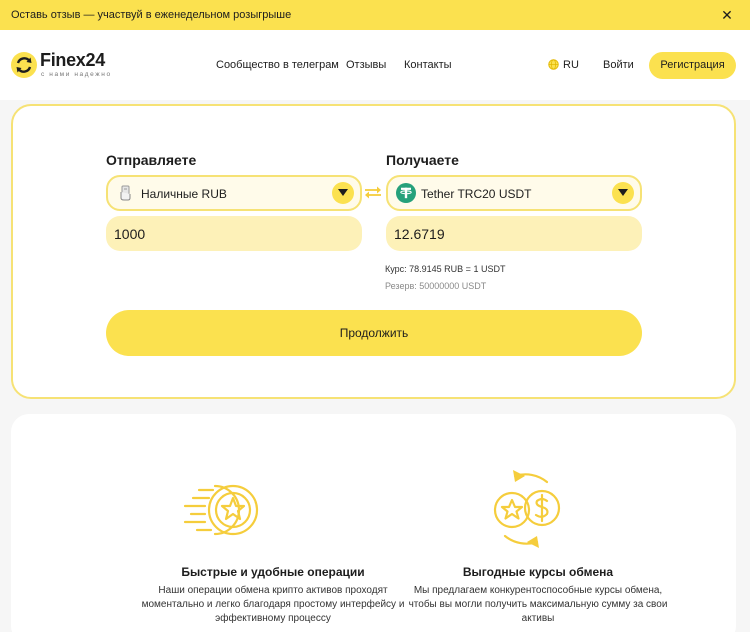  What do you see at coordinates (366, 65) in the screenshot?
I see `nav-link-reviews: Отзывы` at bounding box center [366, 65].